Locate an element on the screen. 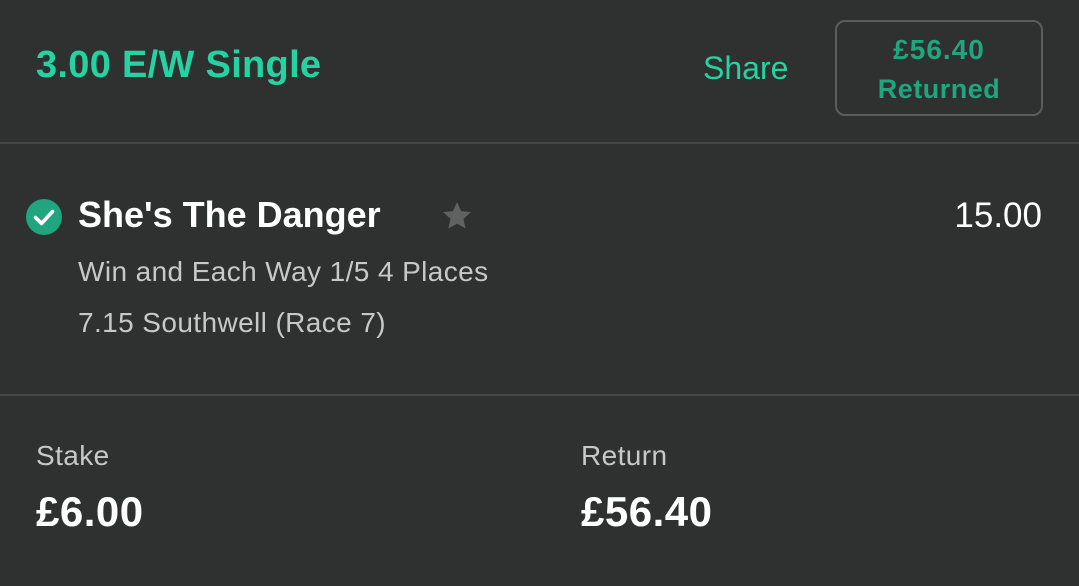  star-icon is located at coordinates (457, 216).